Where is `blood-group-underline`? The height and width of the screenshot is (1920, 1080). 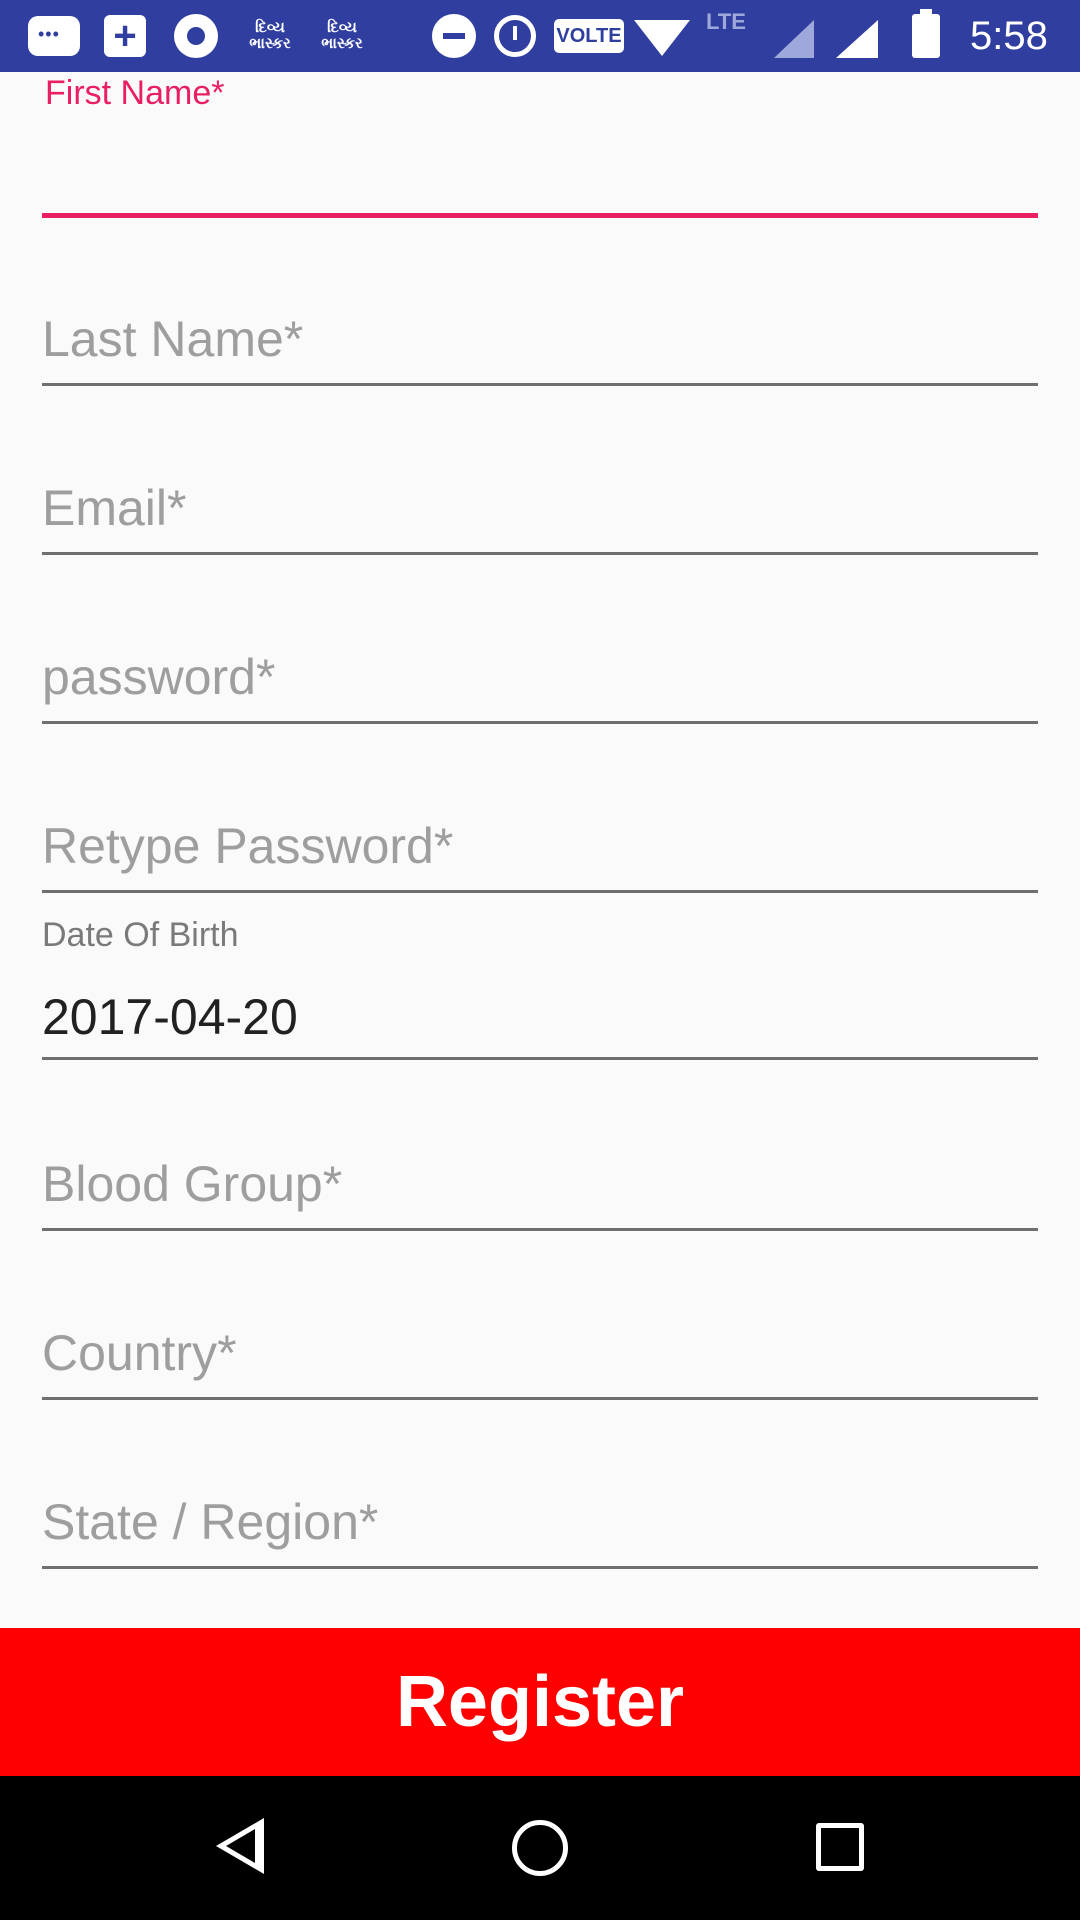
blood-group-underline is located at coordinates (540, 1229).